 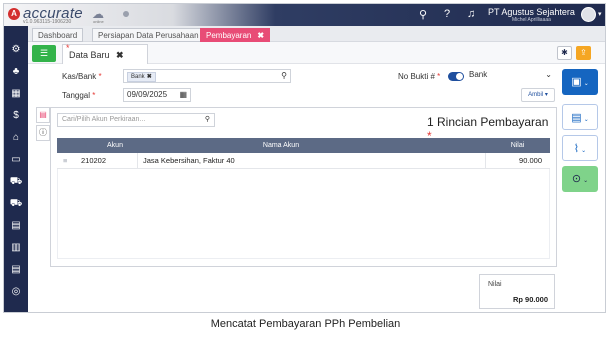 What do you see at coordinates (588, 14) in the screenshot?
I see `avatar` at bounding box center [588, 14].